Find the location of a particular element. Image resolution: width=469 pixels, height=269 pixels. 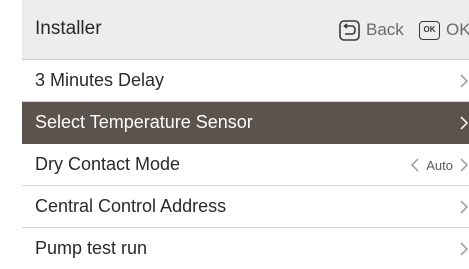

menu-item-3-minutes-delay: 3 Minutes Delay is located at coordinates (245, 81).